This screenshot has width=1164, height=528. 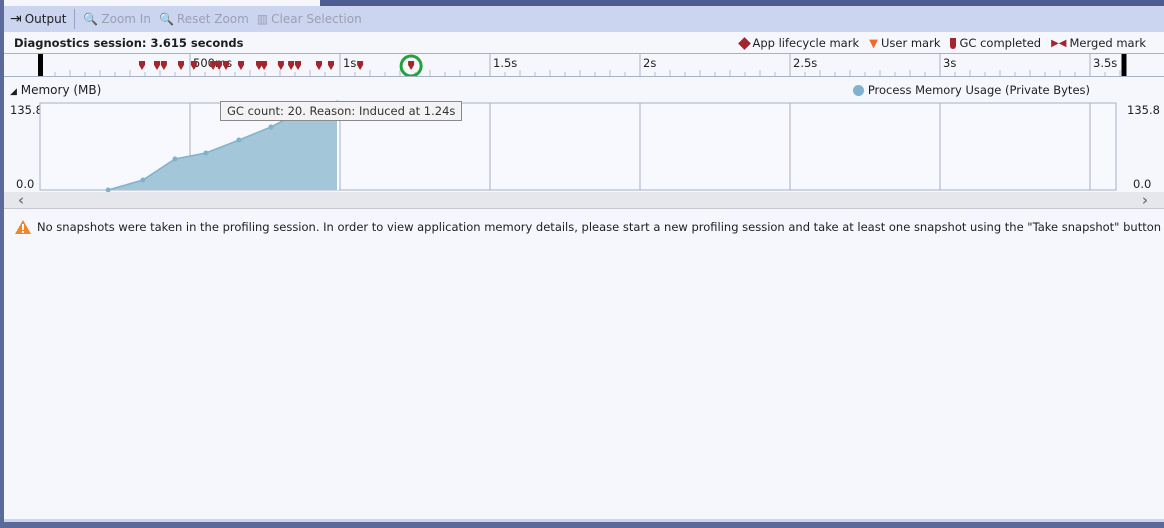 What do you see at coordinates (262, 19) in the screenshot?
I see `clear-selection-icon: ▥` at bounding box center [262, 19].